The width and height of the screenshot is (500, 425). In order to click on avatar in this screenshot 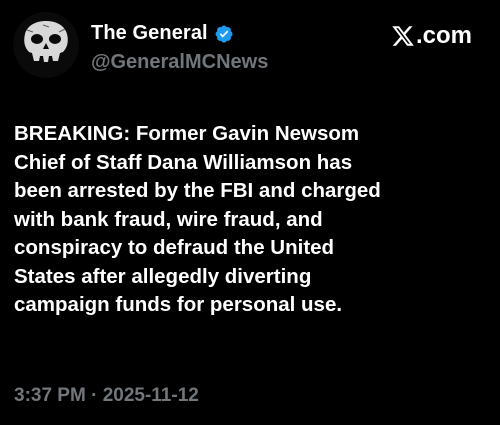, I will do `click(46, 45)`.